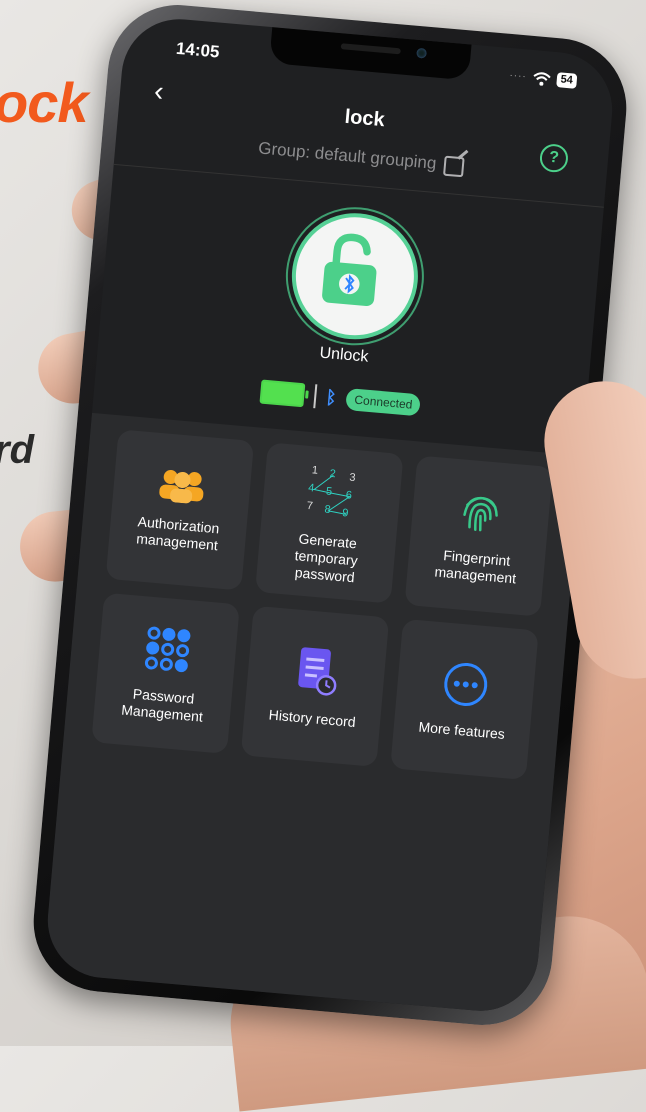 The height and width of the screenshot is (1112, 646). I want to click on fingerprint-icon, so click(480, 514).